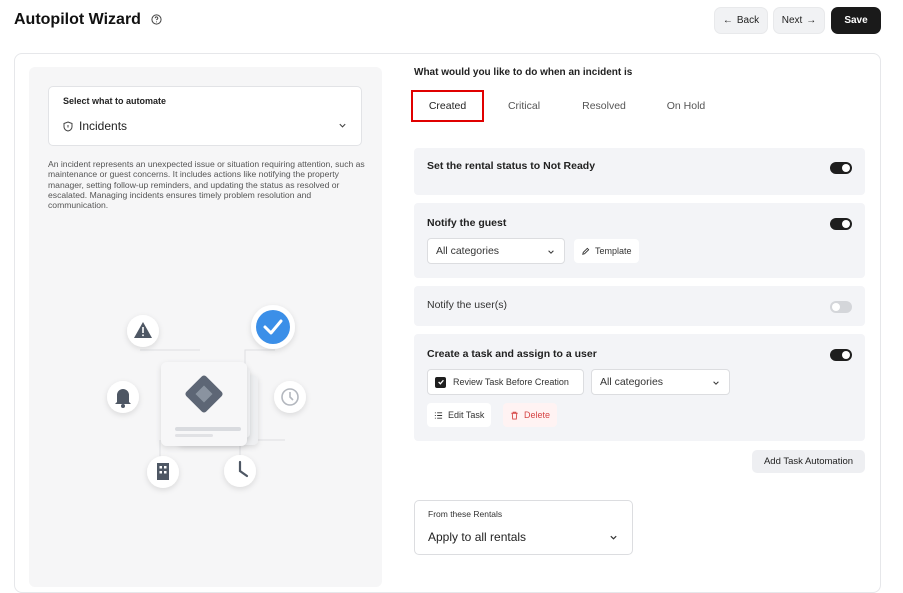  What do you see at coordinates (537, 415) in the screenshot?
I see `delete-task-label: Delete` at bounding box center [537, 415].